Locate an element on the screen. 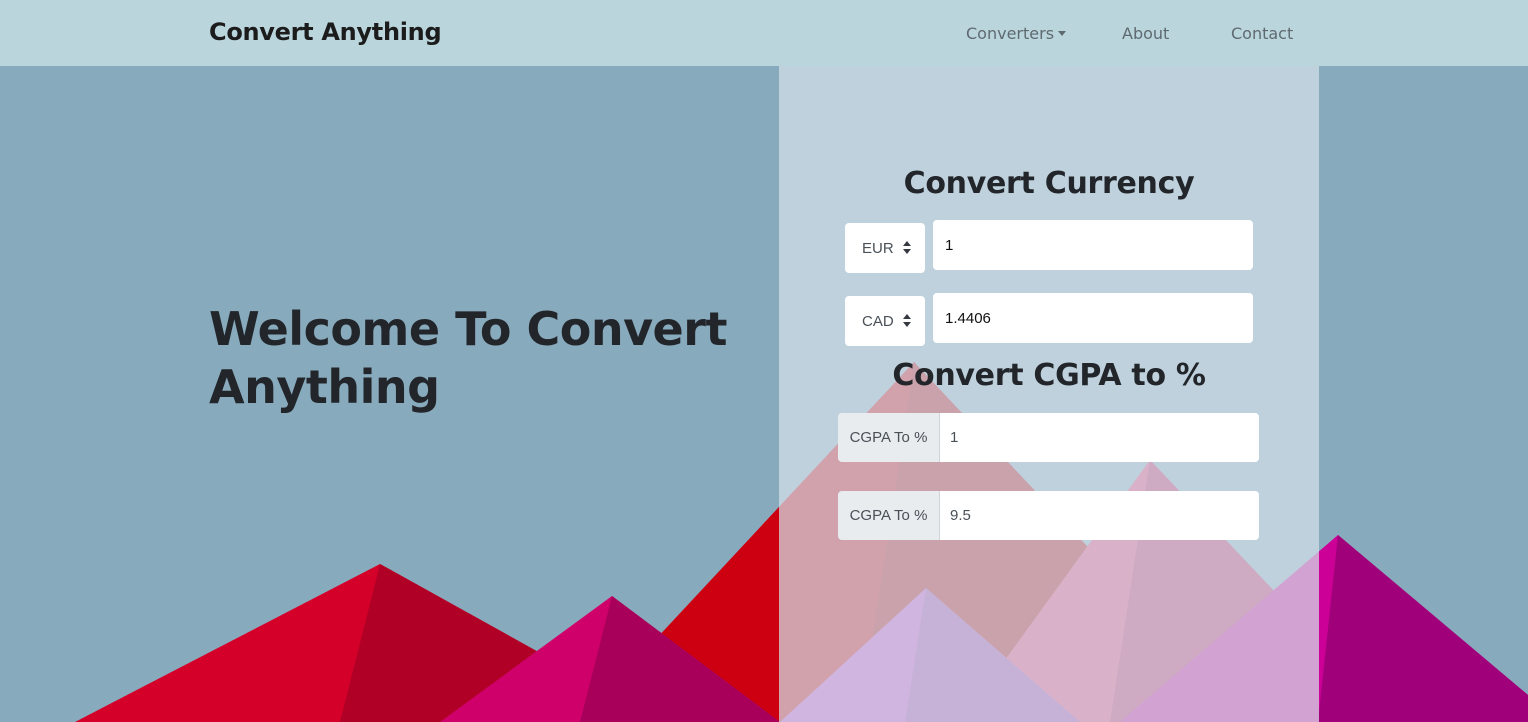  from-currency-value: EUR is located at coordinates (878, 248).